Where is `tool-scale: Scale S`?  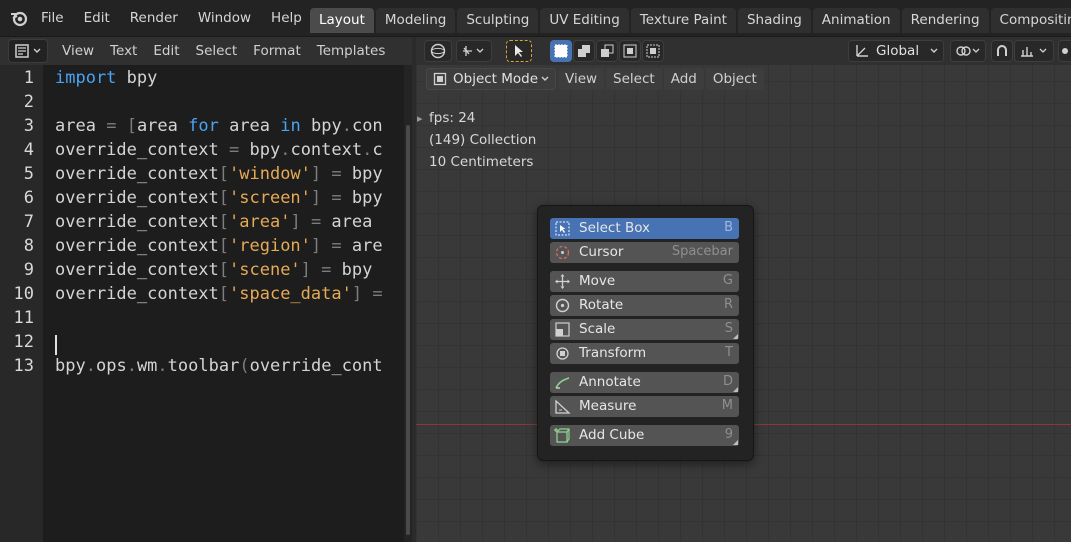 tool-scale: Scale S is located at coordinates (644, 329).